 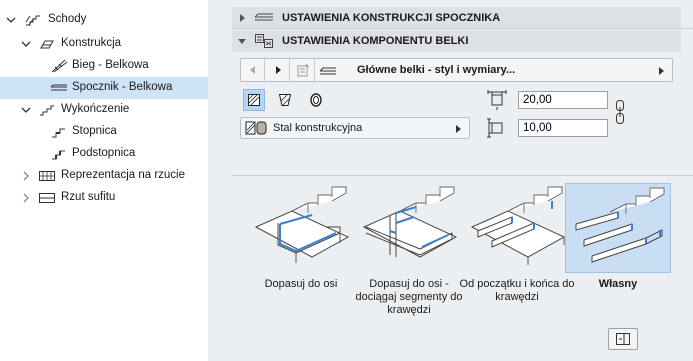 I want to click on tree-item-label: Rzut sufitu, so click(x=88, y=197).